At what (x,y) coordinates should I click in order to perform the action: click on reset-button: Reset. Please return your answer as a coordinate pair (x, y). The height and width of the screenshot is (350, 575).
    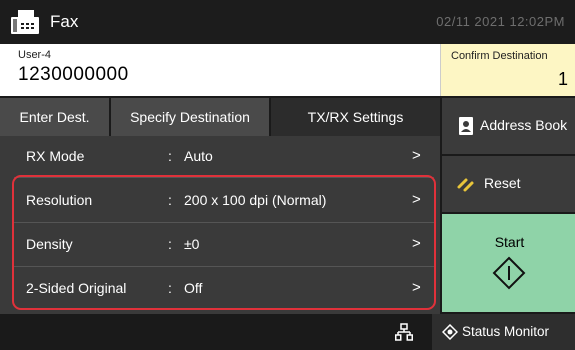
    Looking at the image, I should click on (507, 184).